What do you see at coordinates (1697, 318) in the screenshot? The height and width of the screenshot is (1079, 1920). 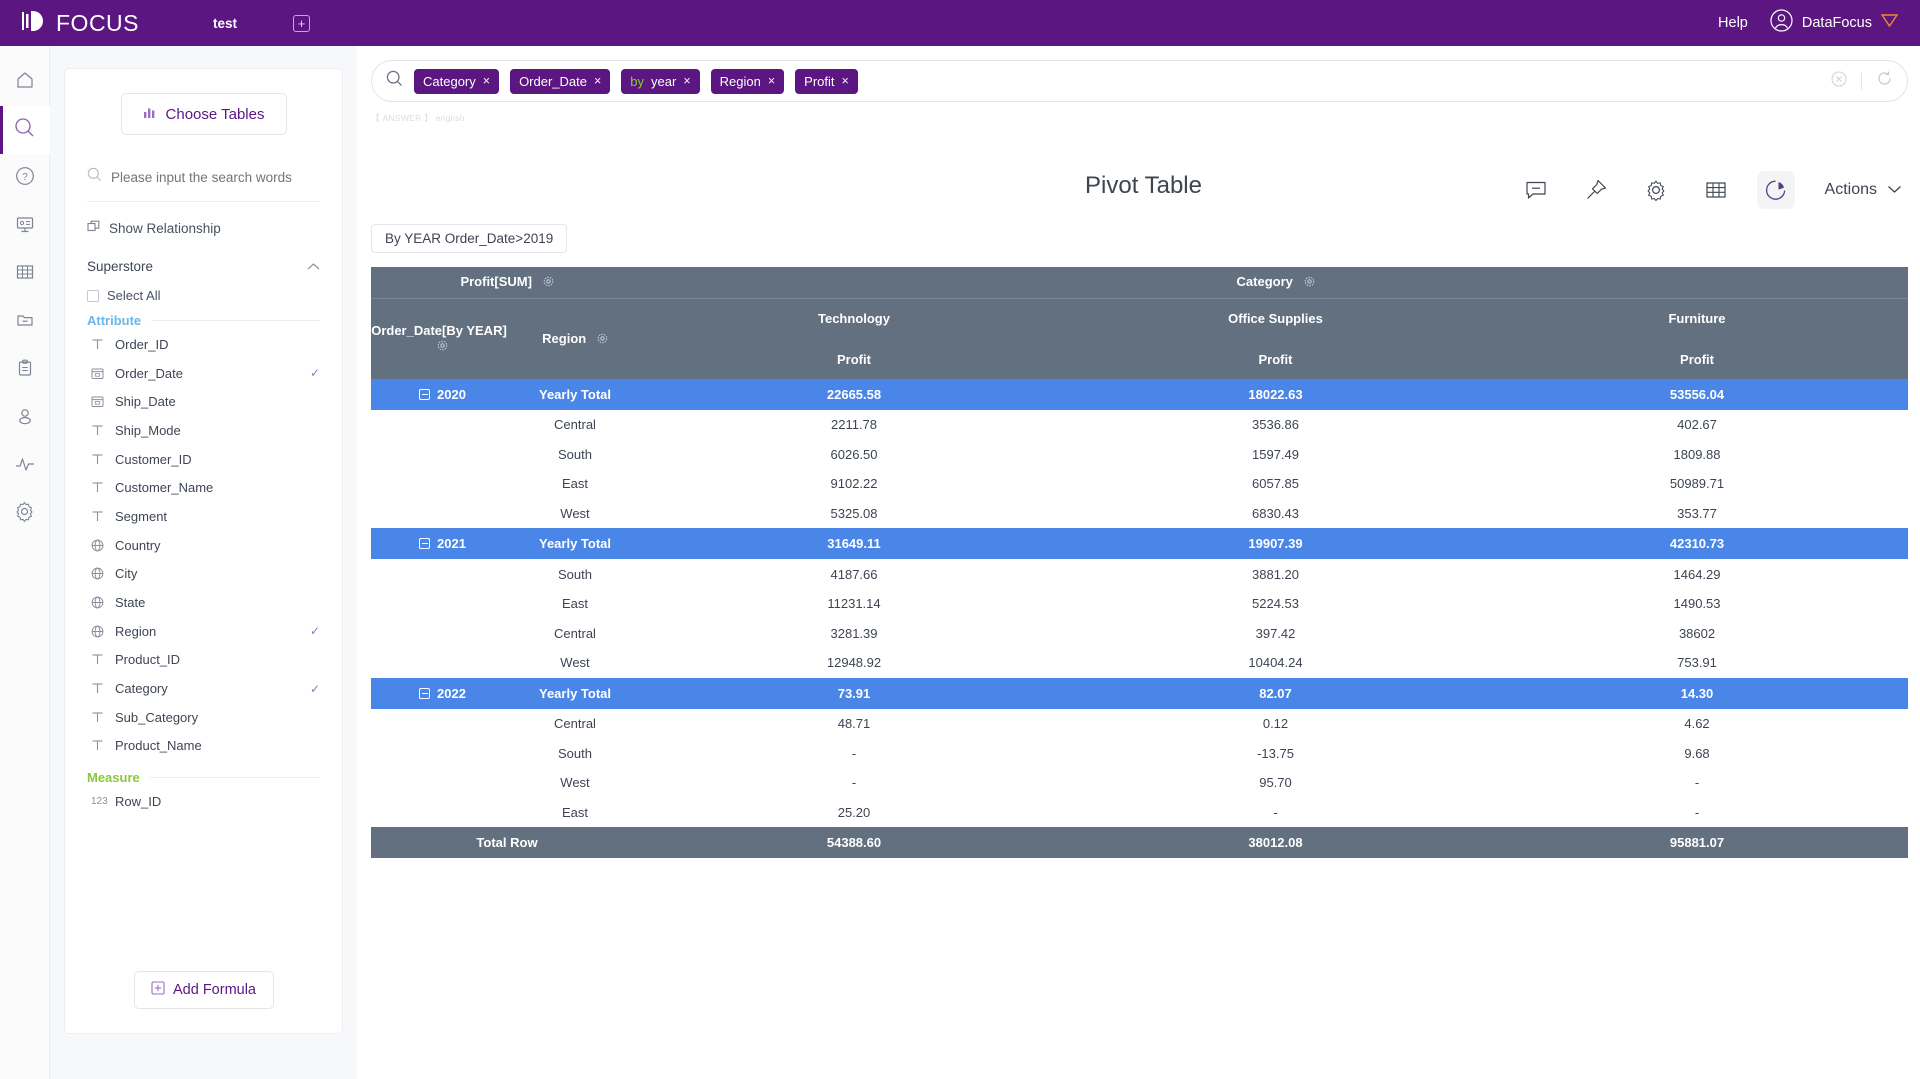 I see `category-header: Furniture` at bounding box center [1697, 318].